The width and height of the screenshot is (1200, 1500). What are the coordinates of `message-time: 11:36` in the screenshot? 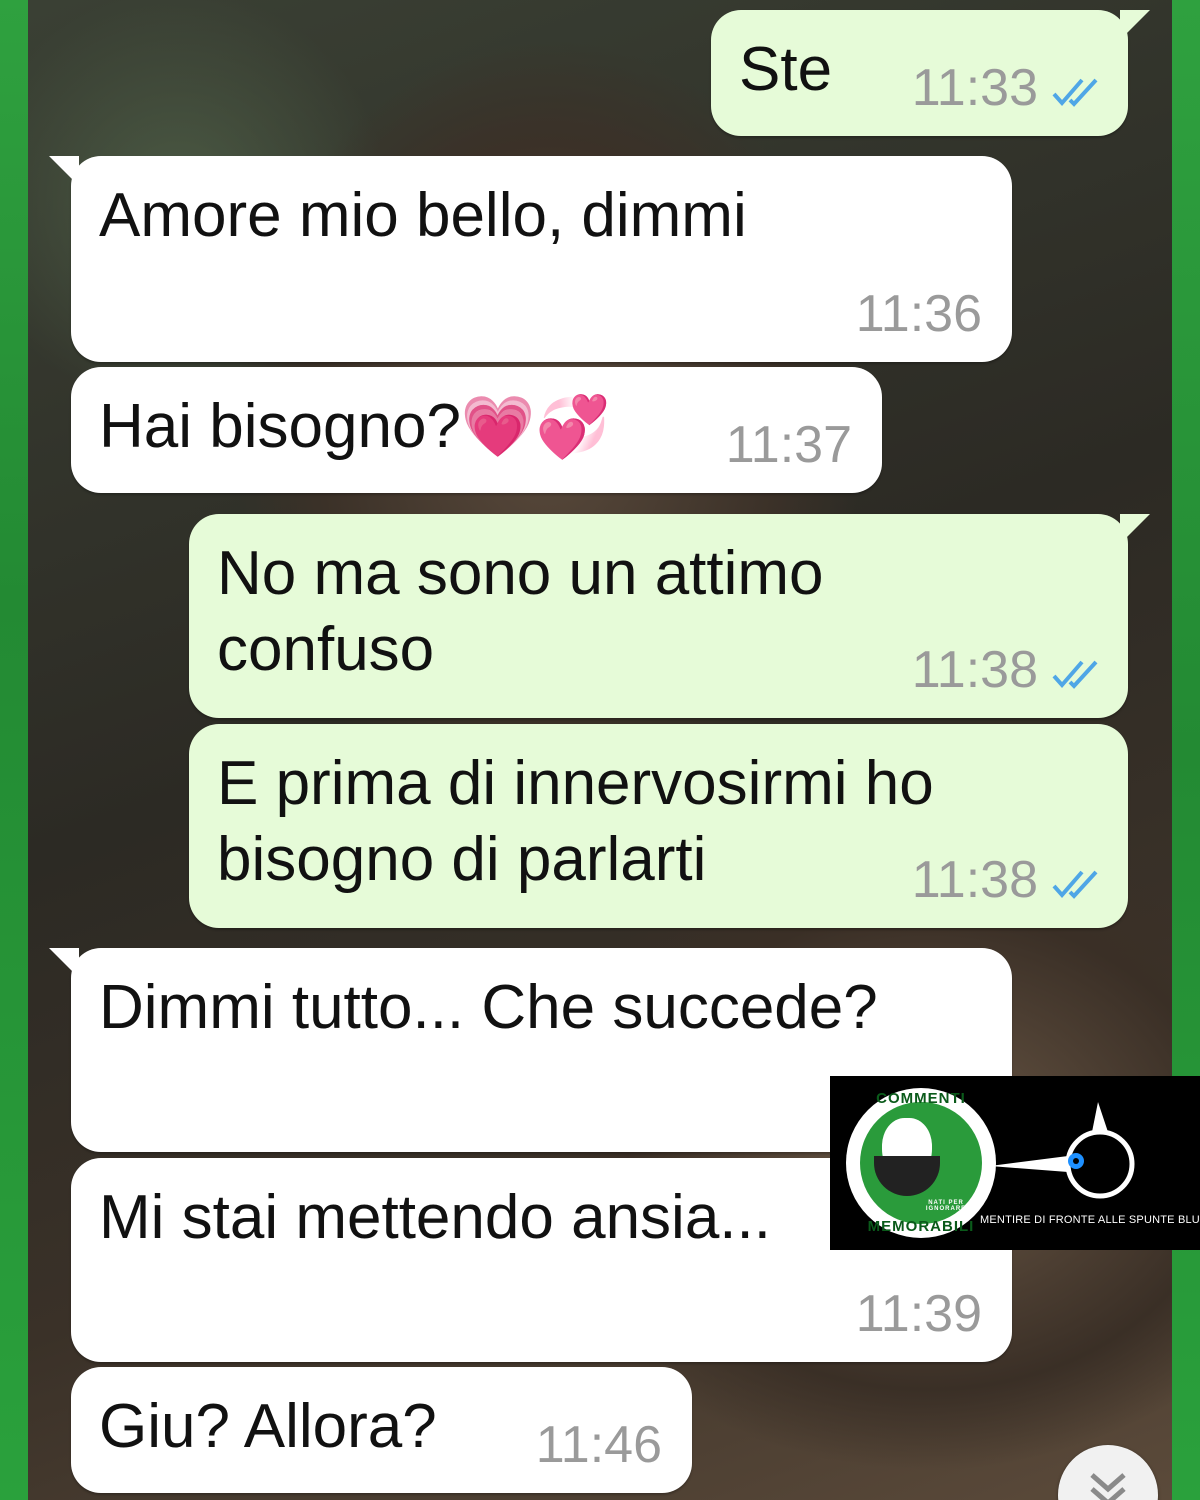 It's located at (918, 314).